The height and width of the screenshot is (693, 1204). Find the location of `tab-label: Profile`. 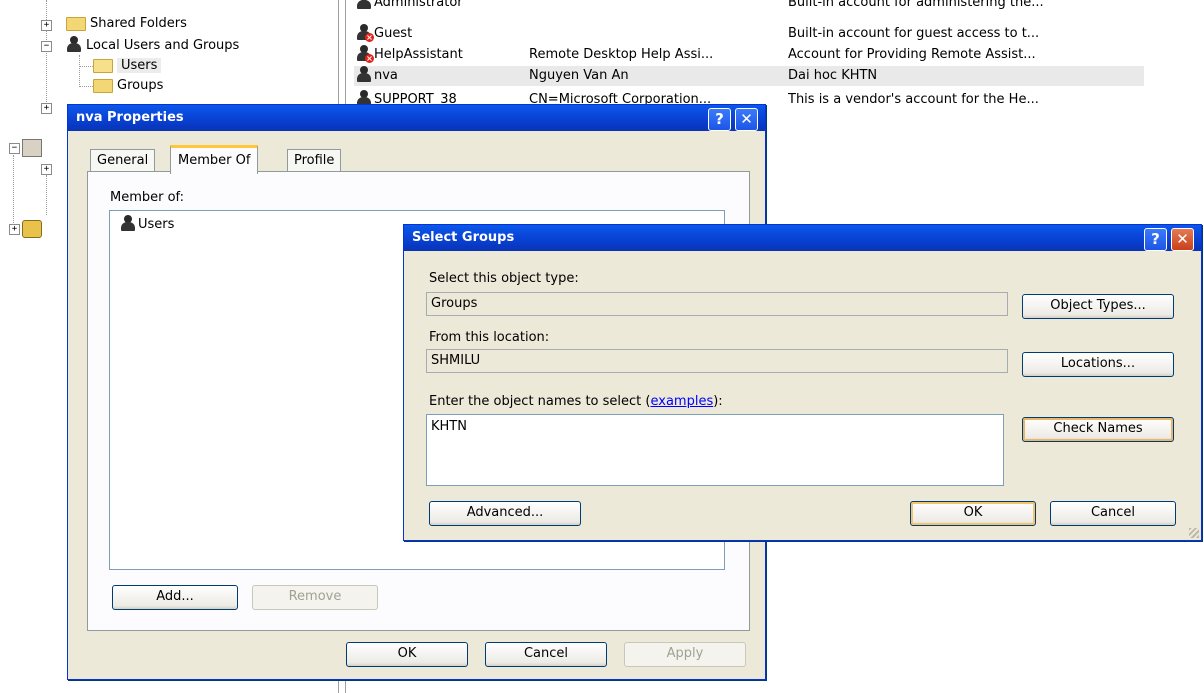

tab-label: Profile is located at coordinates (314, 160).